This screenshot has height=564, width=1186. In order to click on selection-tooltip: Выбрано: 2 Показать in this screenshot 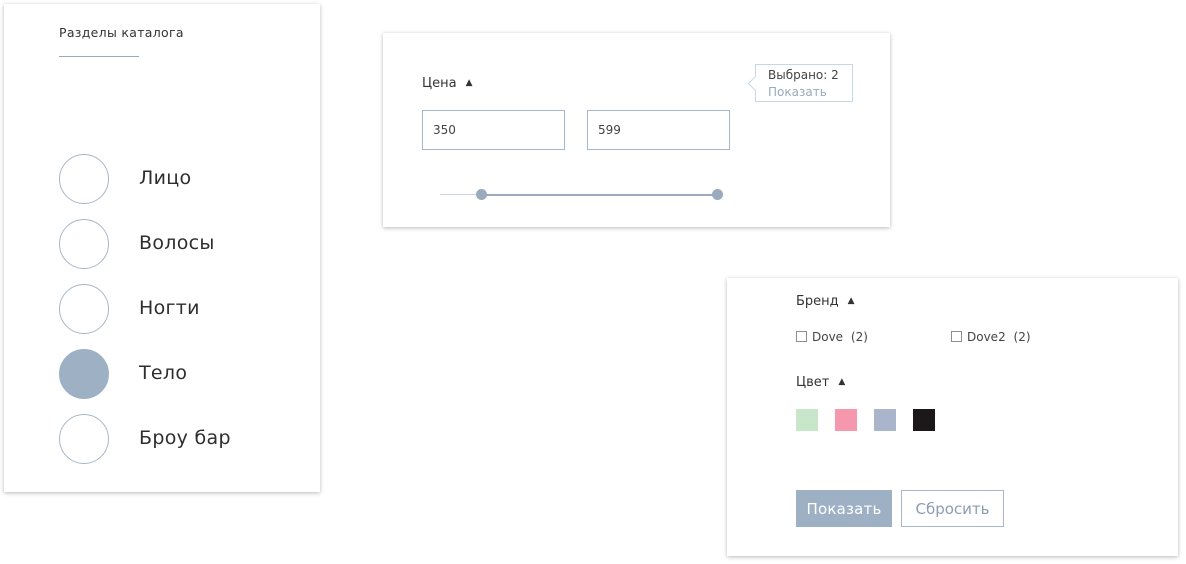, I will do `click(804, 83)`.